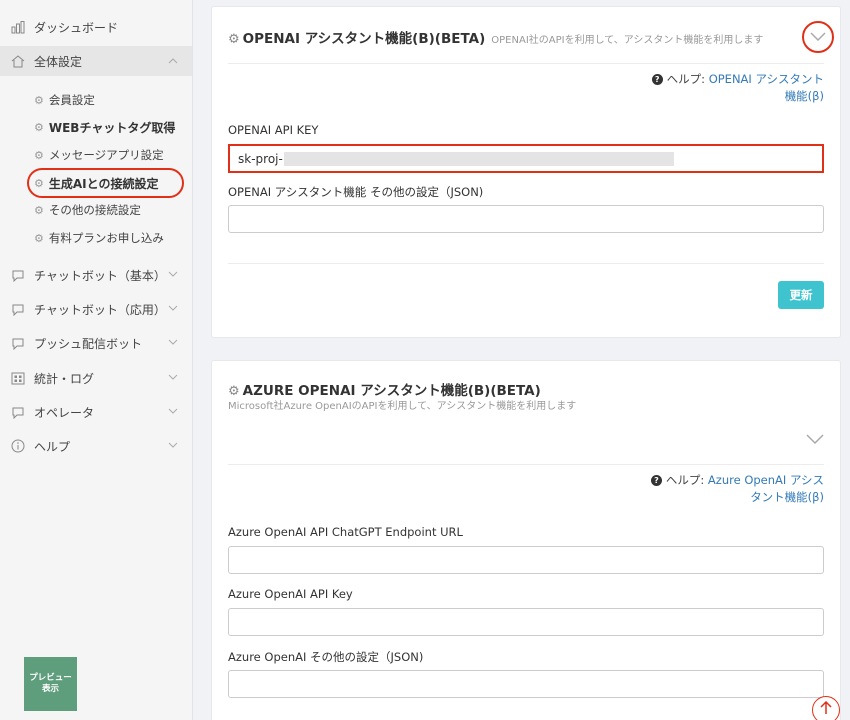 This screenshot has height=720, width=850. Describe the element at coordinates (391, 391) in the screenshot. I see `card-title: AZURE OPENAI アシスタント機能(B)(BETA)` at that location.